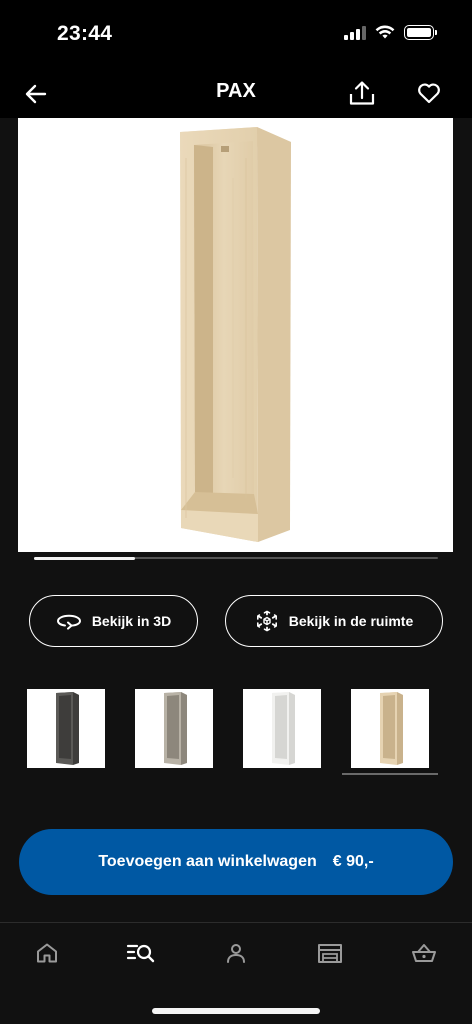 The width and height of the screenshot is (472, 1024). I want to click on rotate-3d-icon, so click(68, 622).